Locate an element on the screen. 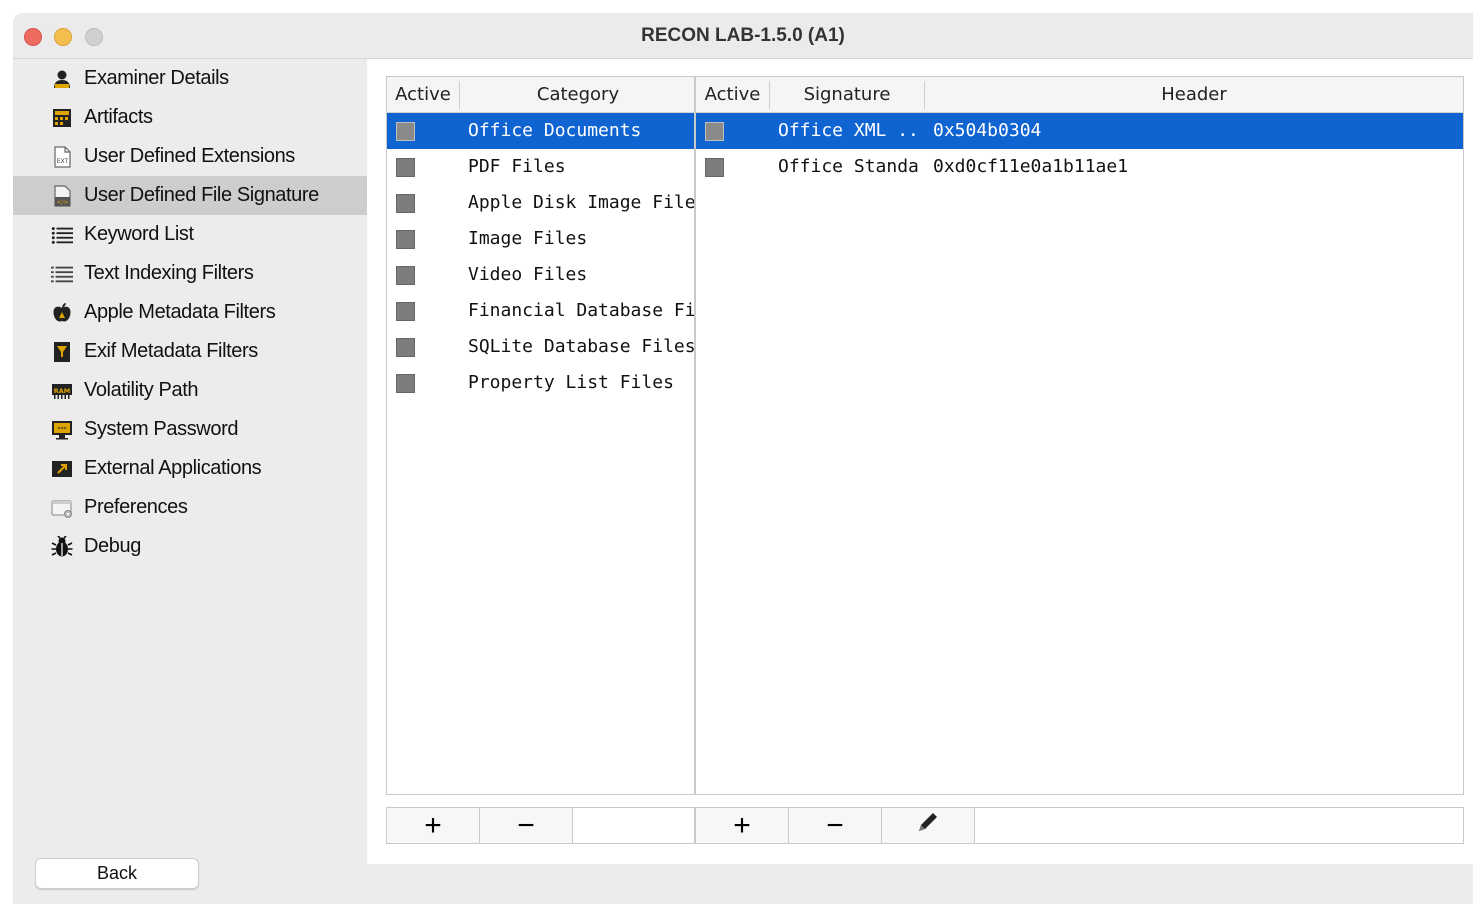 This screenshot has width=1473, height=904. preferences-icon is located at coordinates (62, 508).